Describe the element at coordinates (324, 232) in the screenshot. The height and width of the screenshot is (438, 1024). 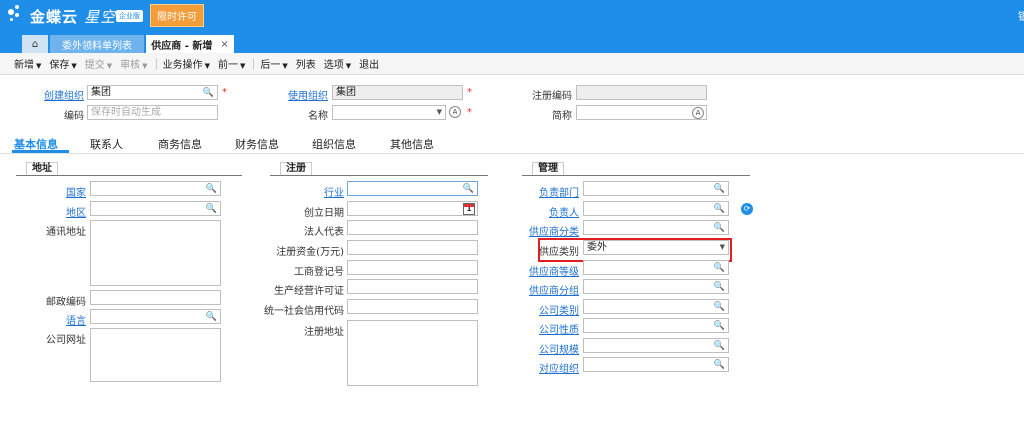
I see `legal-rep-label: 法人代表` at that location.